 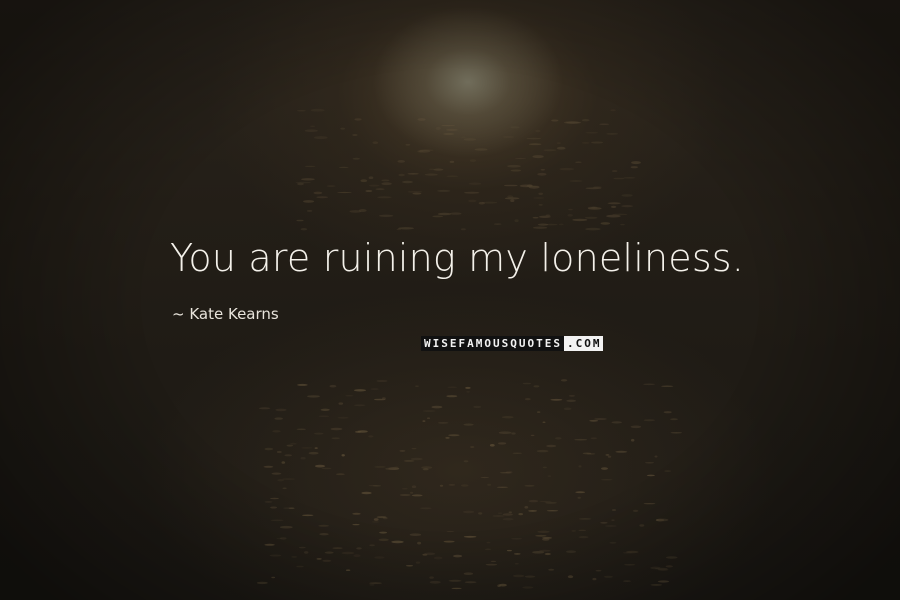 I want to click on watermark-logo: WISEFAMOUSQUOTES .COM, so click(x=512, y=343).